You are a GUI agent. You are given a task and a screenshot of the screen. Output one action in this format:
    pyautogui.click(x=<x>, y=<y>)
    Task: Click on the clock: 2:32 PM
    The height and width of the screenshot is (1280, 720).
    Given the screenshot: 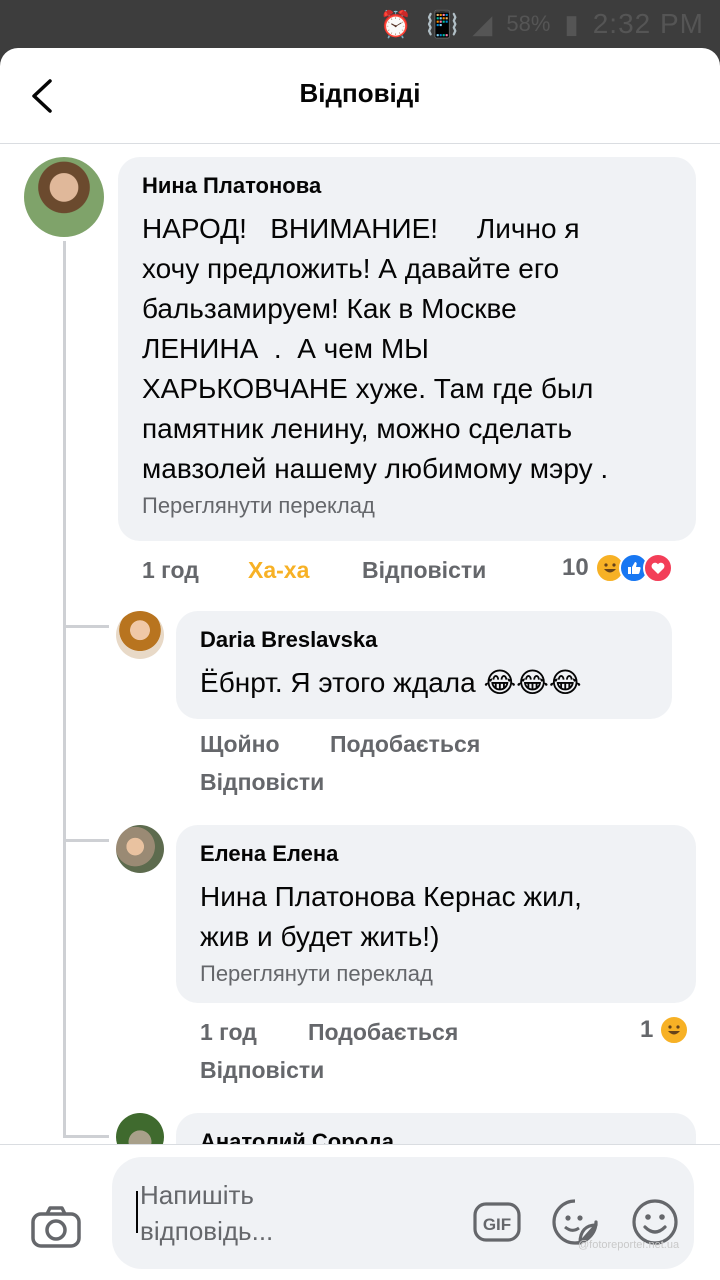 What is the action you would take?
    pyautogui.click(x=648, y=23)
    